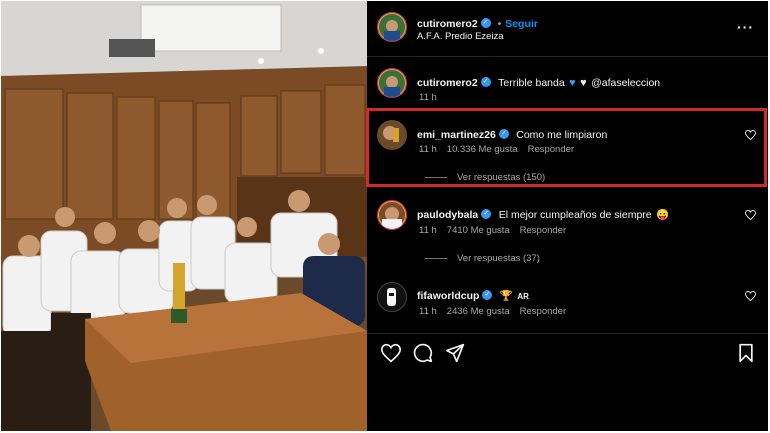 The image size is (770, 433). Describe the element at coordinates (448, 296) in the screenshot. I see `comment-username: fifaworldcup` at that location.